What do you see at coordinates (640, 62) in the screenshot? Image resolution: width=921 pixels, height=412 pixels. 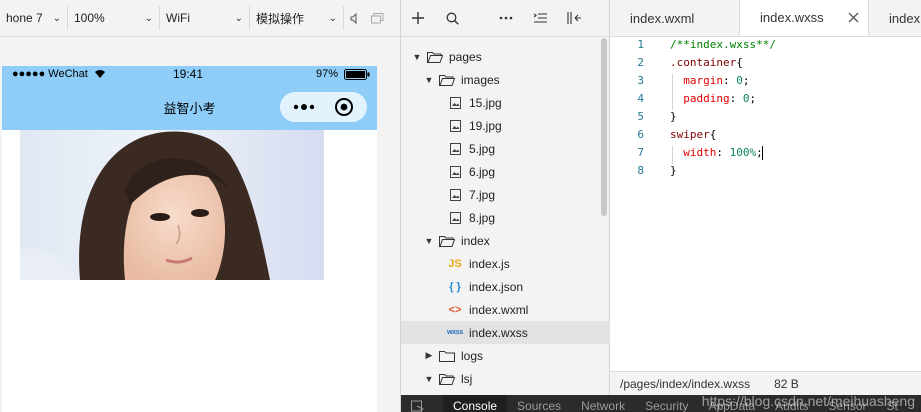 I see `line-number: 2` at bounding box center [640, 62].